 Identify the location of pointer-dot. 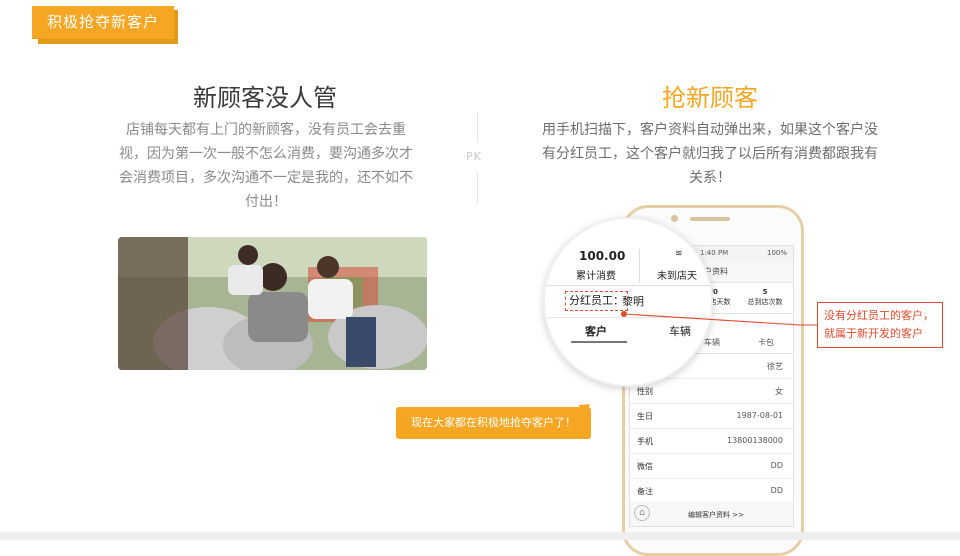
(624, 314).